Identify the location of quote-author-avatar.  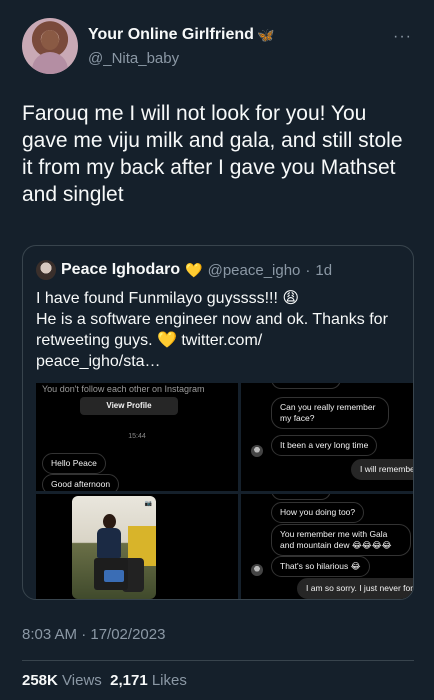
(46, 270).